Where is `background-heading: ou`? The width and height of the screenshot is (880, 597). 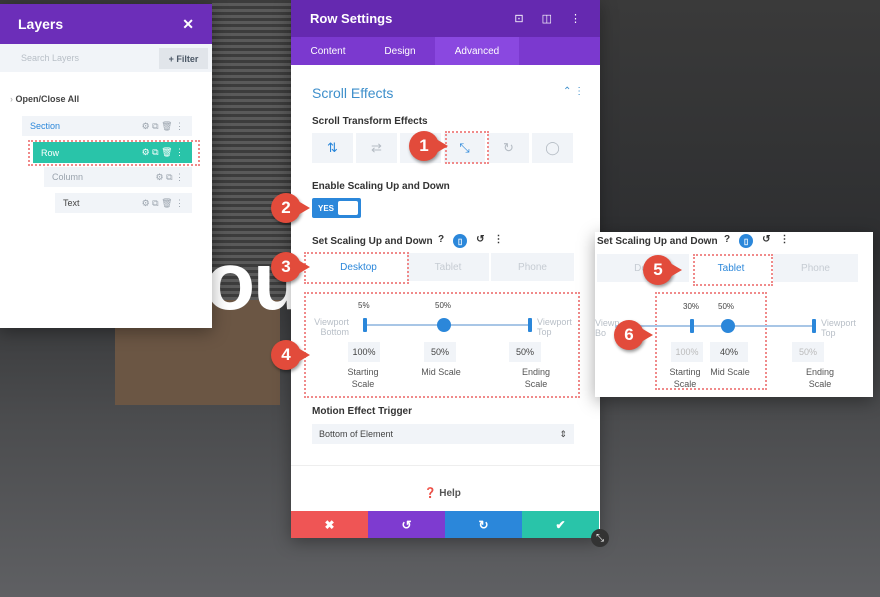 background-heading: ou is located at coordinates (254, 281).